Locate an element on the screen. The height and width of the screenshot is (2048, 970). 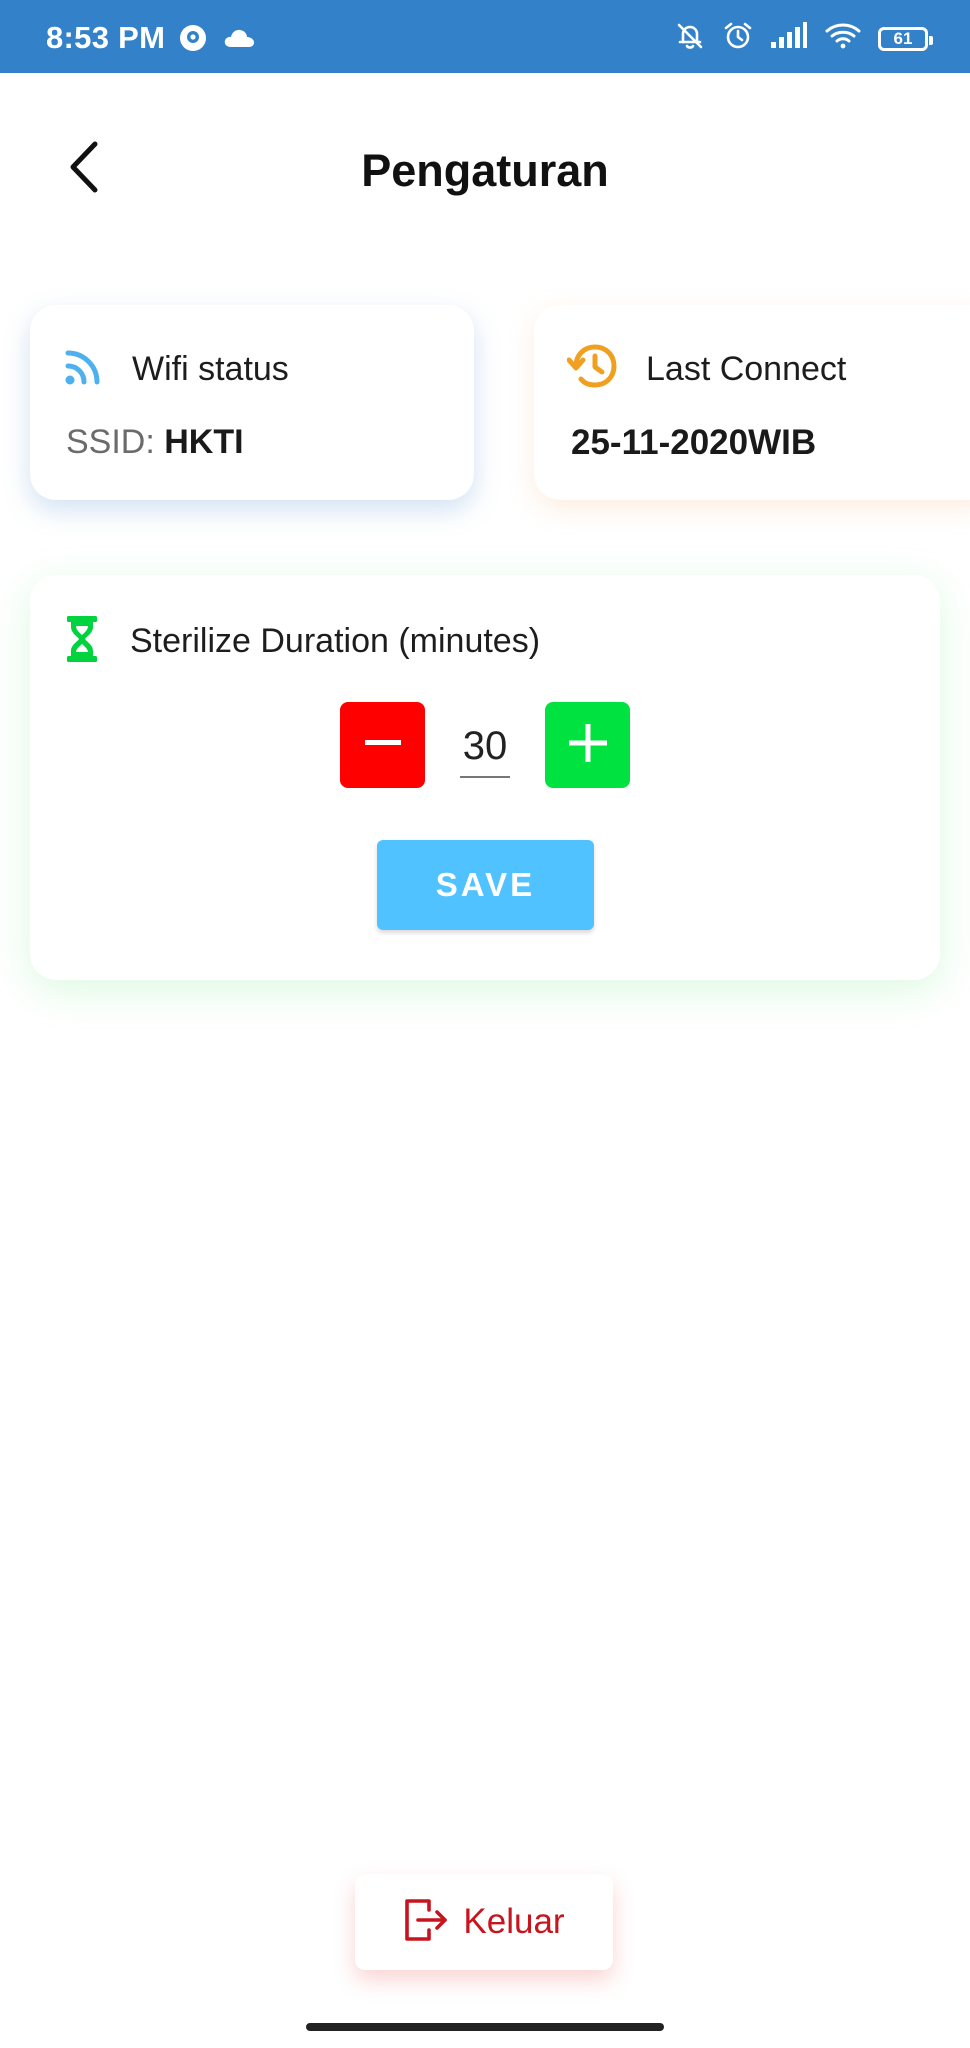
status-bar: 8:53 PM 61 is located at coordinates (485, 36).